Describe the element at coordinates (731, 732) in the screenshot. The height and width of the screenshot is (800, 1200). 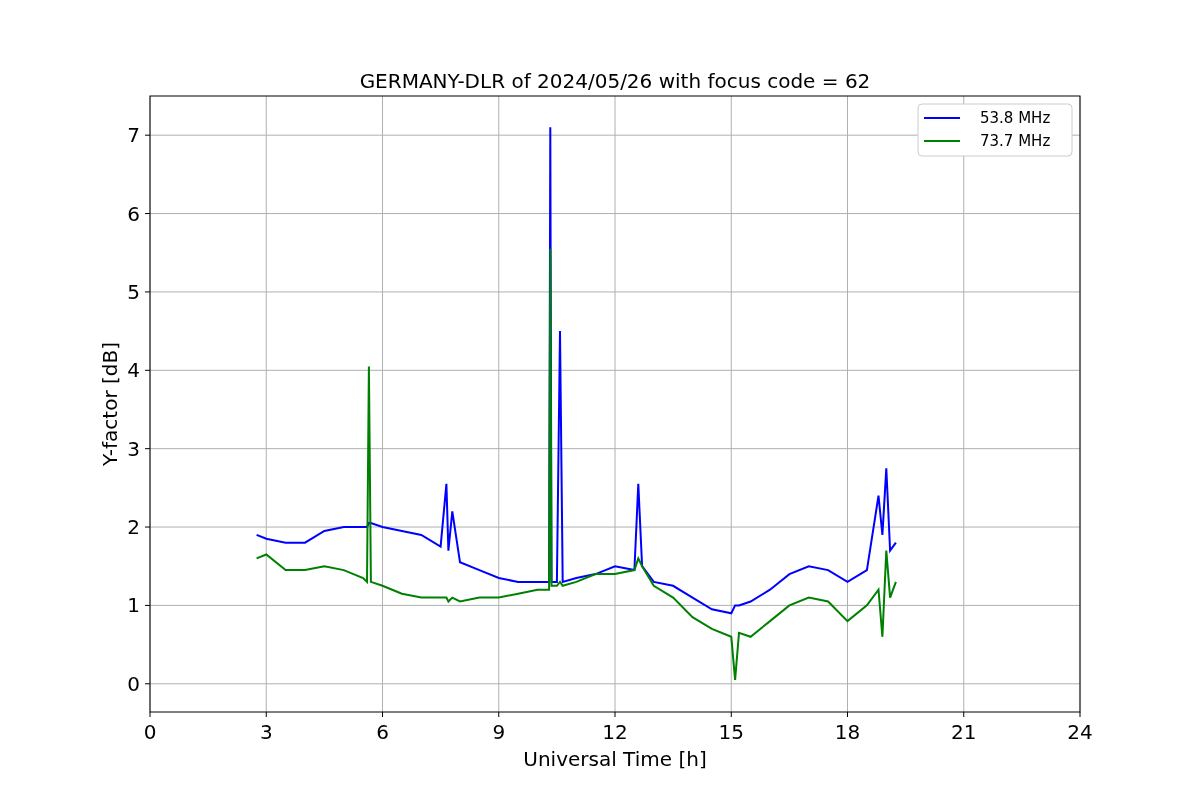
I see `x-tick-label: 15` at that location.